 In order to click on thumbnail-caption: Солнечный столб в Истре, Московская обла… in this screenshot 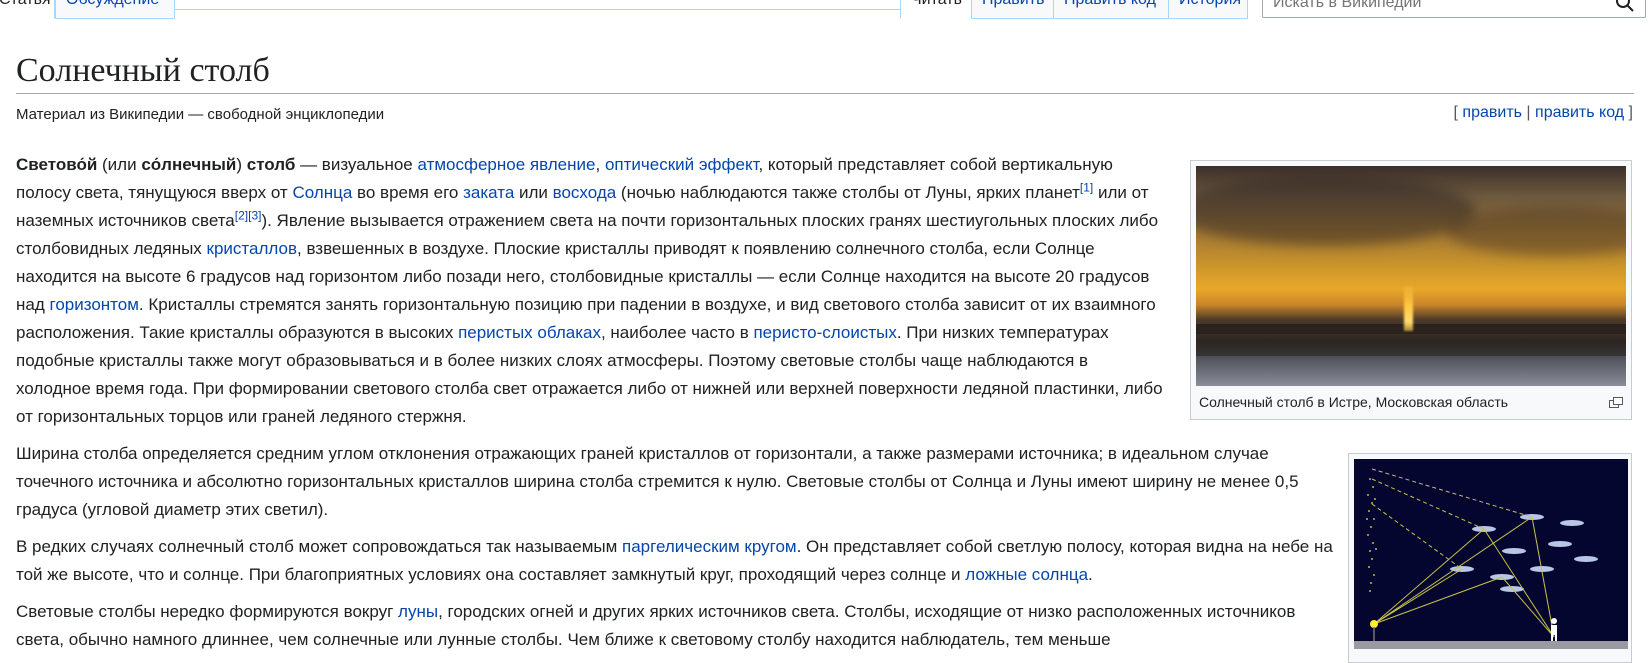, I will do `click(1354, 402)`.